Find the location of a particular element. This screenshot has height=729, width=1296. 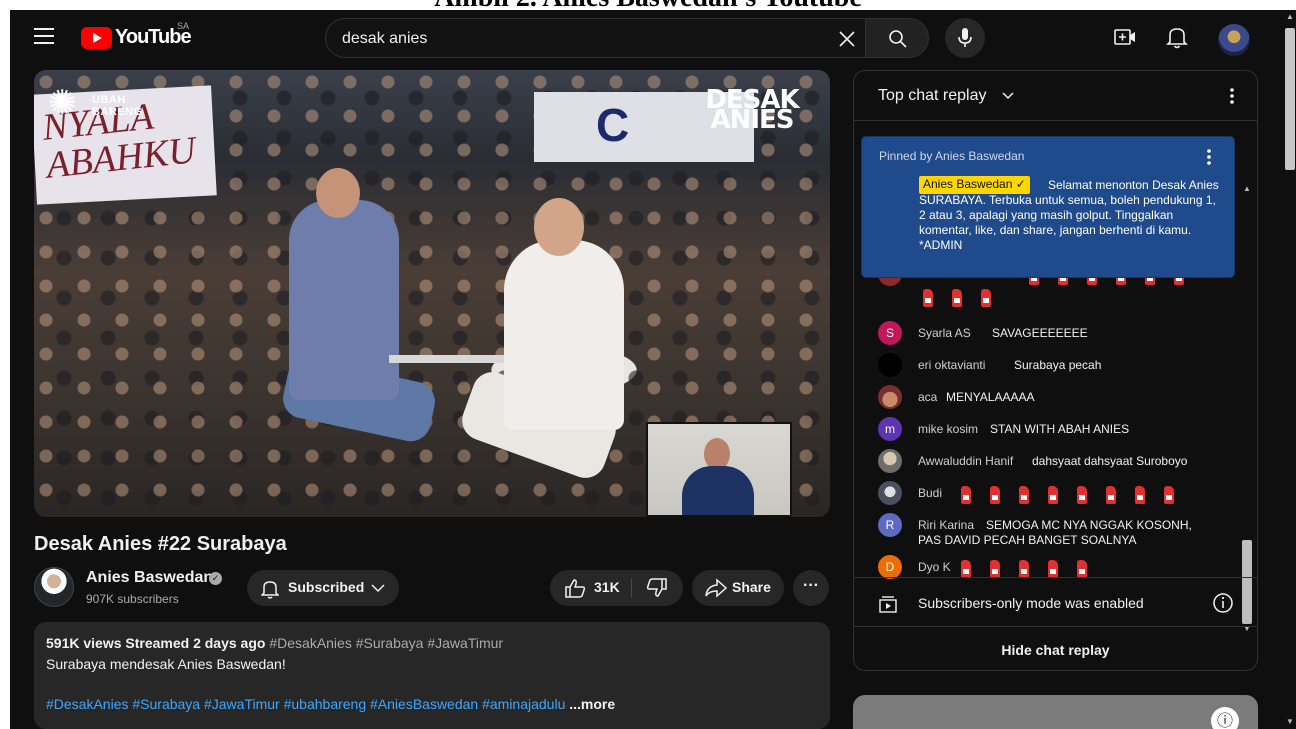

thumbs-down-icon is located at coordinates (656, 587).